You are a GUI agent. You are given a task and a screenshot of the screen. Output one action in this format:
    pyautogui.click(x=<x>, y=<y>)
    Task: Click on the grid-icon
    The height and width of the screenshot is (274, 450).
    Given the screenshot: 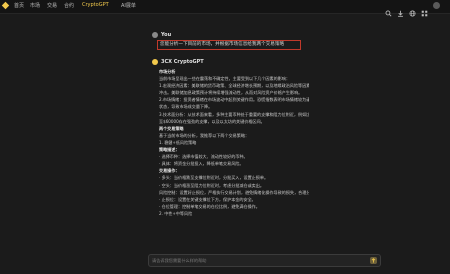 What is the action you would take?
    pyautogui.click(x=424, y=9)
    